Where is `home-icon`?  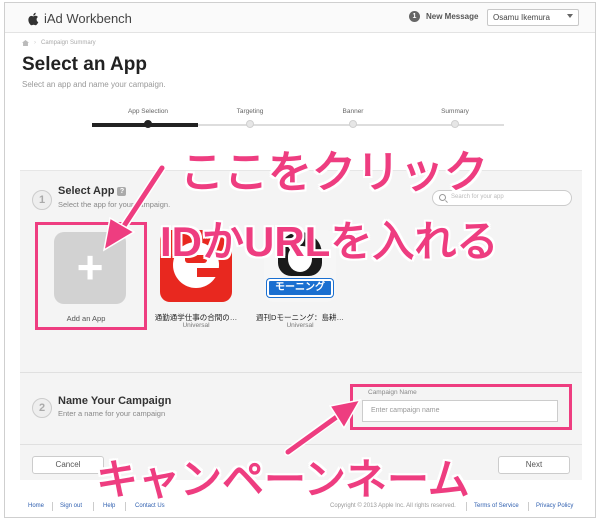 home-icon is located at coordinates (25, 43).